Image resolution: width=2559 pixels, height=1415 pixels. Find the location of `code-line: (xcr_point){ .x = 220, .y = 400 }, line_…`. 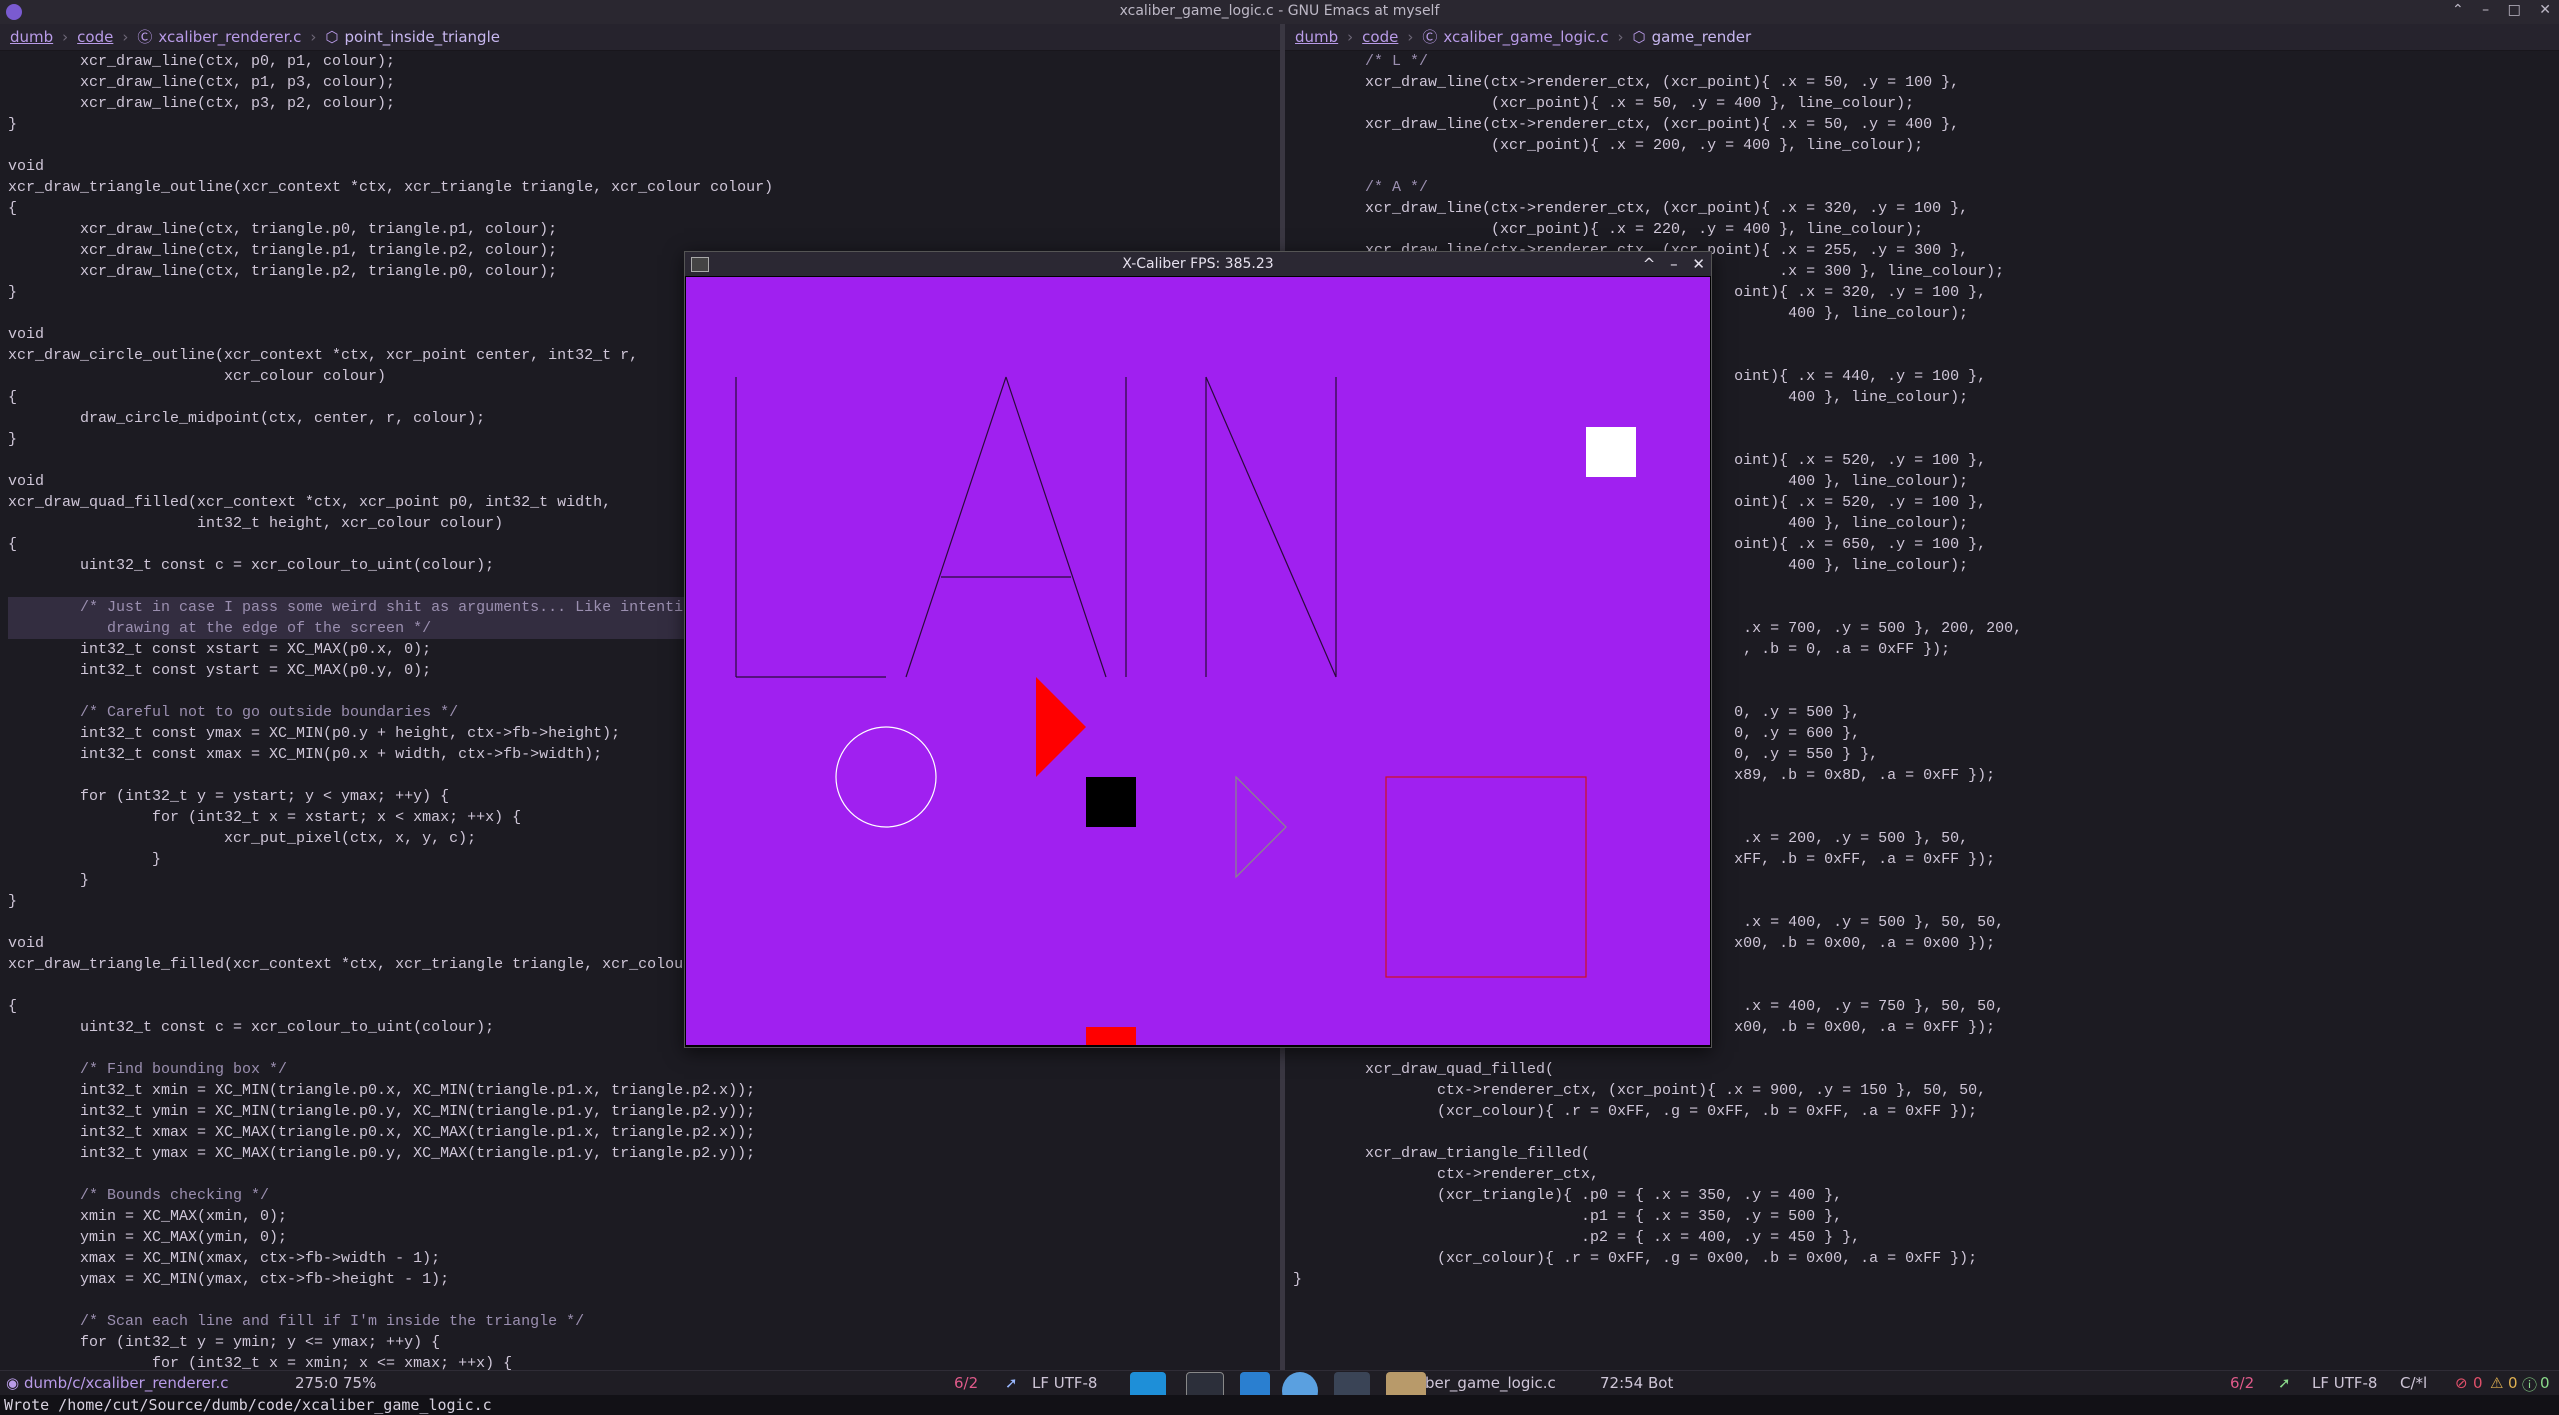

code-line: (xcr_point){ .x = 220, .y = 400 }, line_… is located at coordinates (1608, 229).